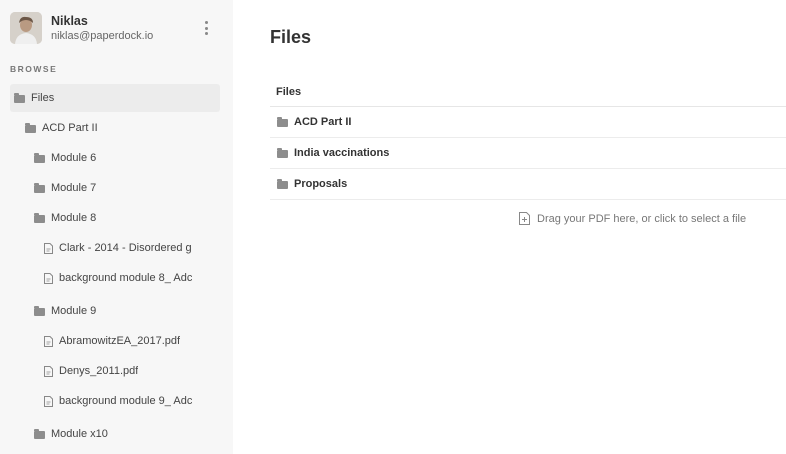 This screenshot has height=454, width=786. What do you see at coordinates (528, 122) in the screenshot?
I see `file-row-acd-part-ii: ACD Part II` at bounding box center [528, 122].